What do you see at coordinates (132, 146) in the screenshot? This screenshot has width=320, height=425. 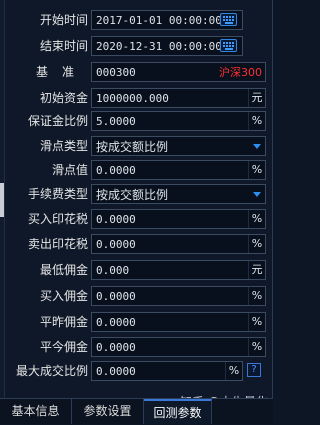 I see `slippage-type-value: 按成交额比例` at bounding box center [132, 146].